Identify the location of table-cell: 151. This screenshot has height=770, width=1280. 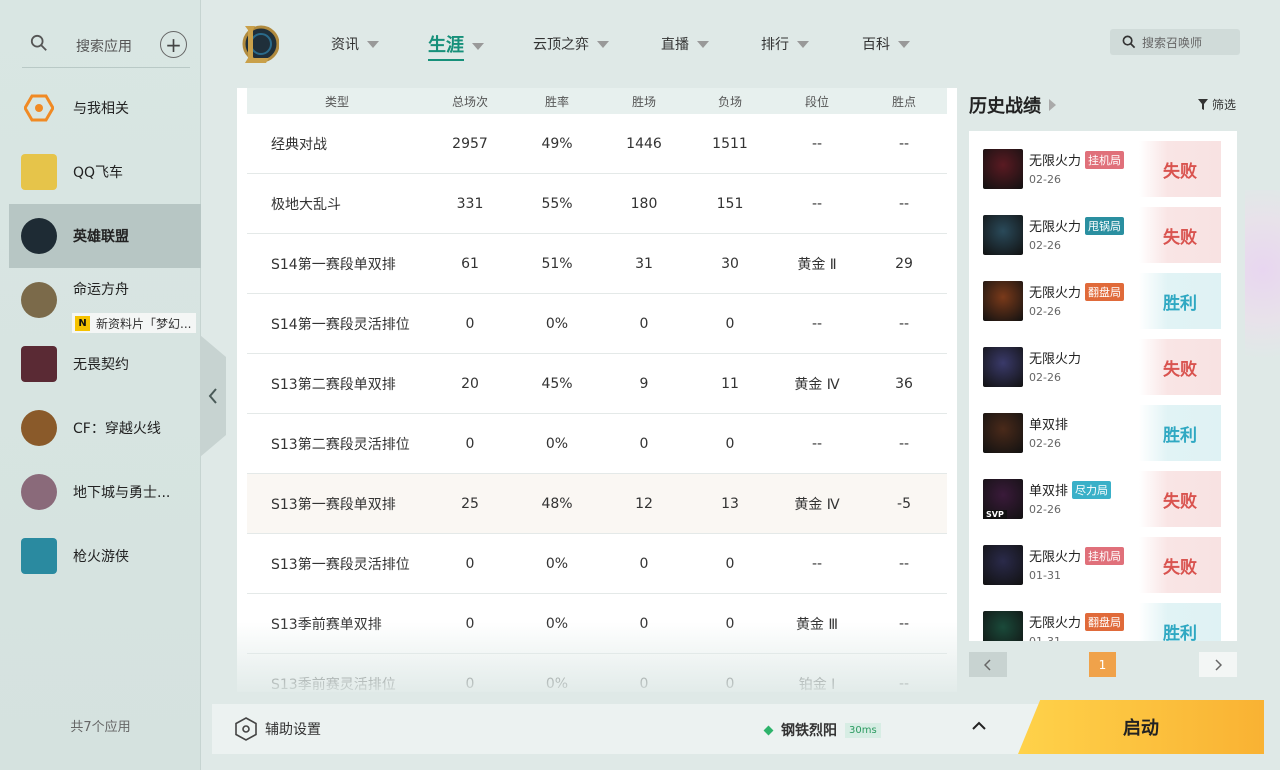
(730, 203).